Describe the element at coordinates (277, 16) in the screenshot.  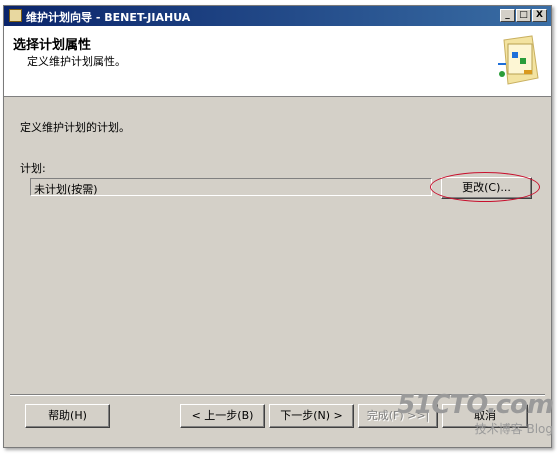
I see `title-bar: 维护计划向导 - BENET-JIAHUA _ □ X` at that location.